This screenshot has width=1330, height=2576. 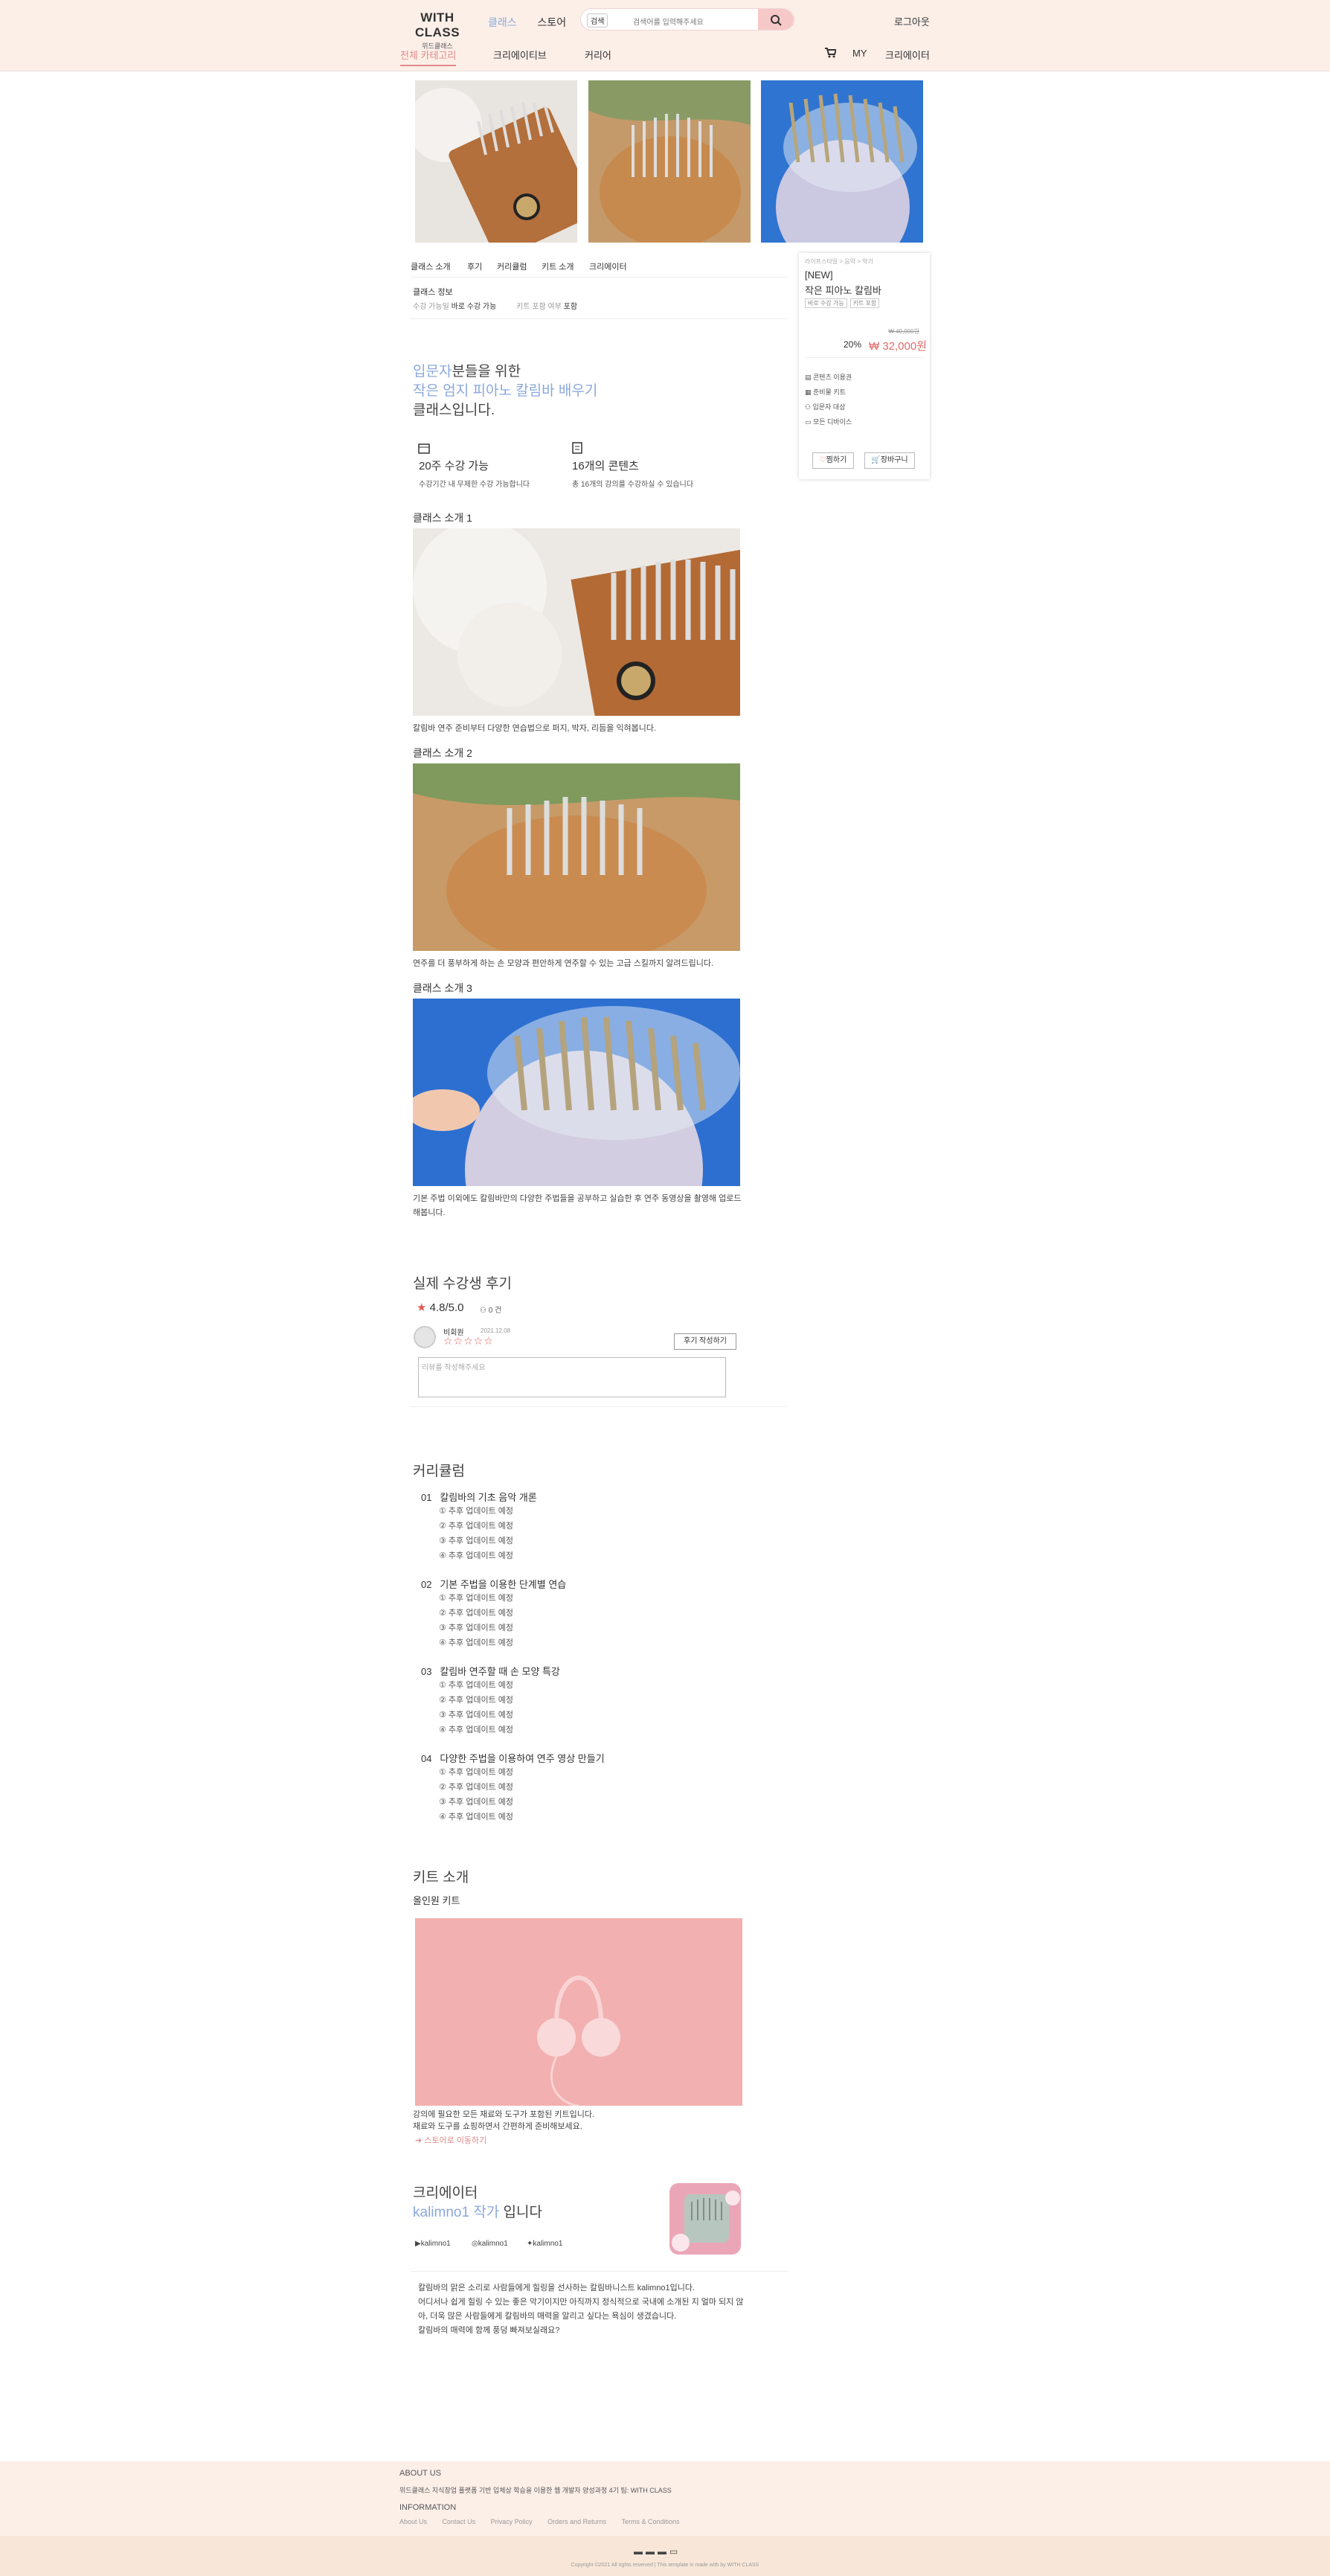 I want to click on star-icon: ★, so click(x=422, y=1307).